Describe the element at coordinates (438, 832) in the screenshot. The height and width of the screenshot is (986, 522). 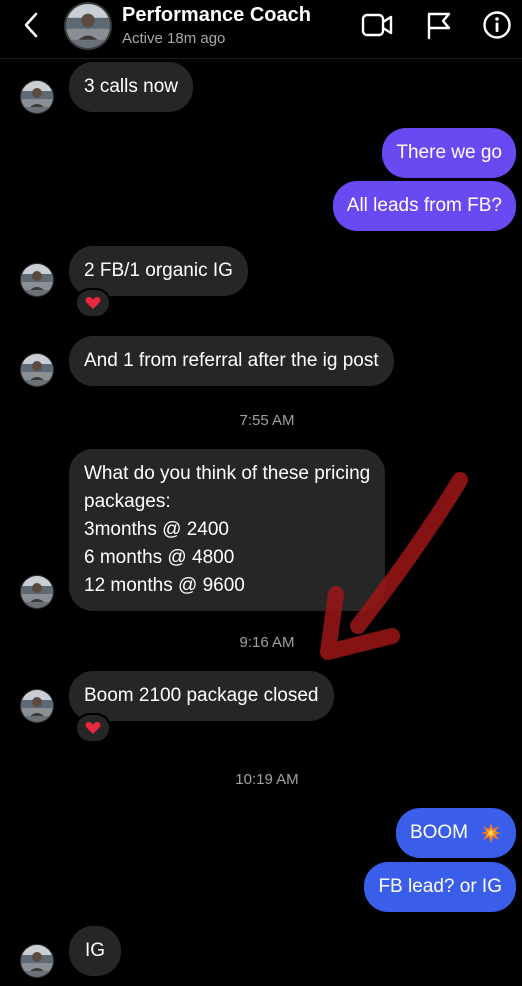
I see `message-text: BOOM` at that location.